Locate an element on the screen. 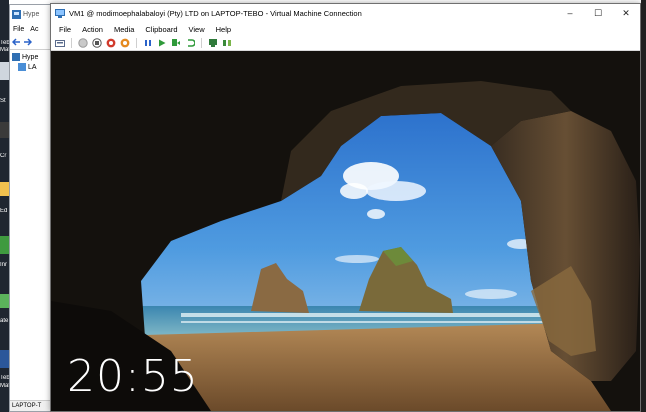  maximize-button: ☐ is located at coordinates (598, 13).